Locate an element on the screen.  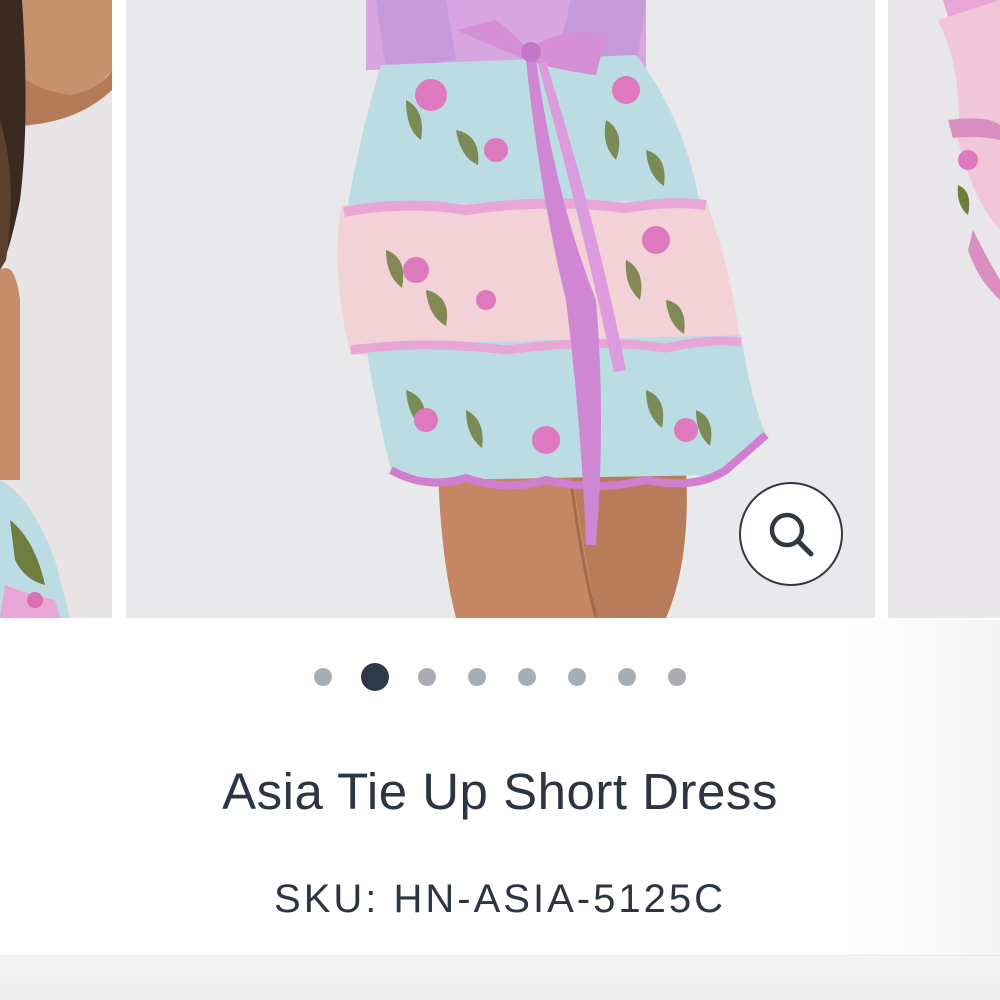
carousel-slide-previous is located at coordinates (56, 309).